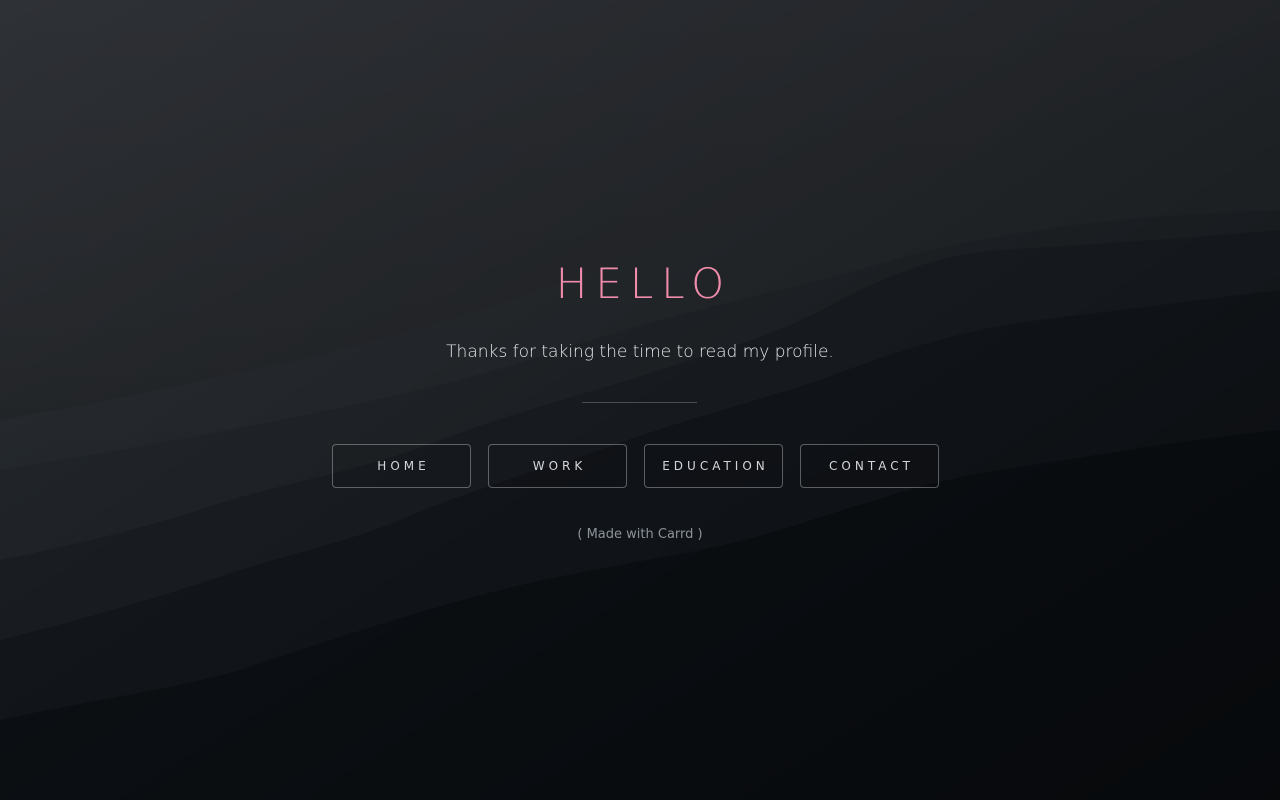  I want to click on divider, so click(639, 402).